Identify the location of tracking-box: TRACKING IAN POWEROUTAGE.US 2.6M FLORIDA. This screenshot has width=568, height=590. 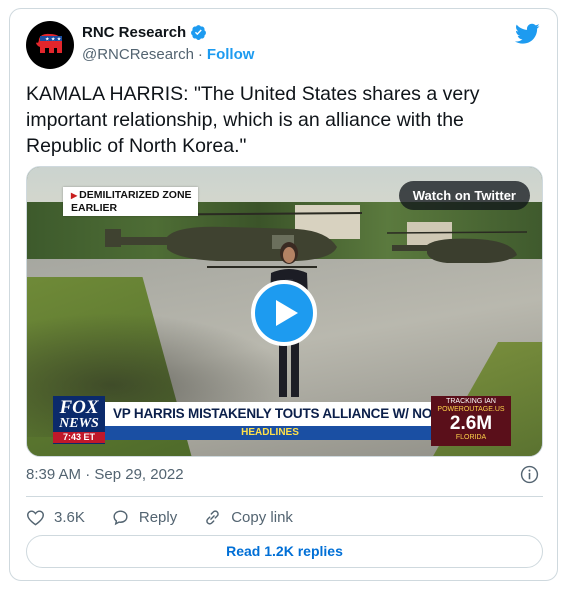
(471, 421).